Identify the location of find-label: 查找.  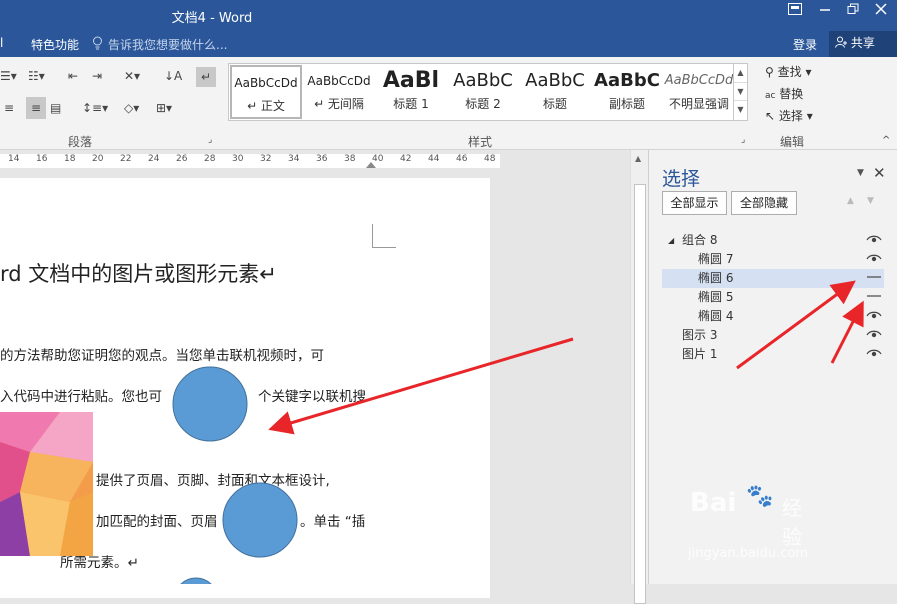
(789, 72).